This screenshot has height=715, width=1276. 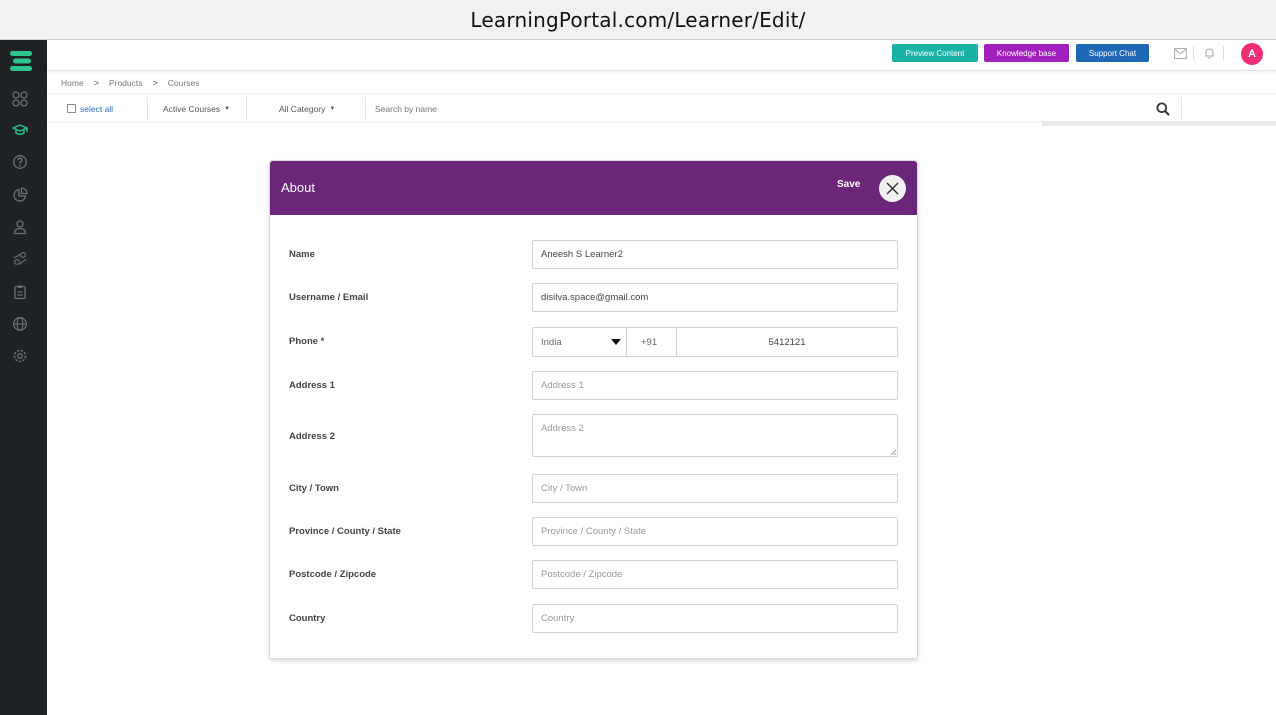 I want to click on mail-icon, so click(x=1180, y=53).